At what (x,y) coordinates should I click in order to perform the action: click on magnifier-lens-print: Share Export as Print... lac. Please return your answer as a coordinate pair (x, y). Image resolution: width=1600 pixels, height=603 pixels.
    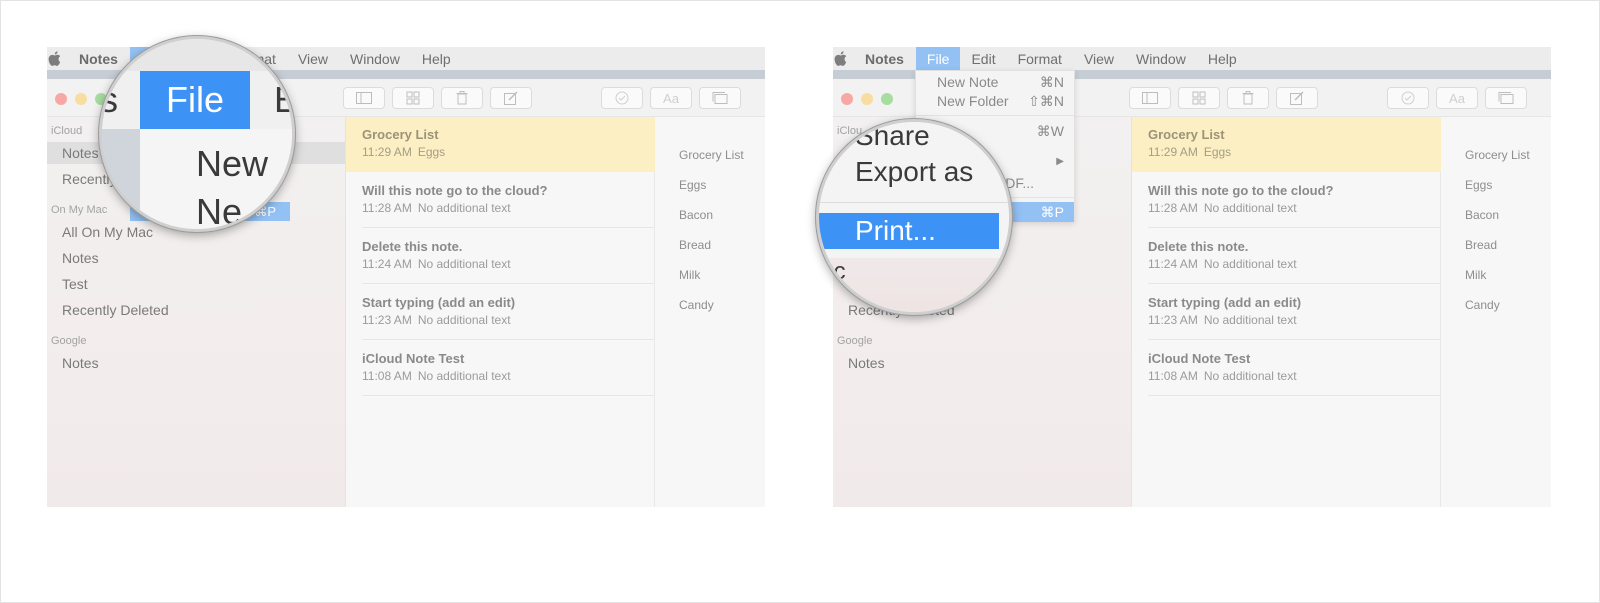
    Looking at the image, I should click on (914, 217).